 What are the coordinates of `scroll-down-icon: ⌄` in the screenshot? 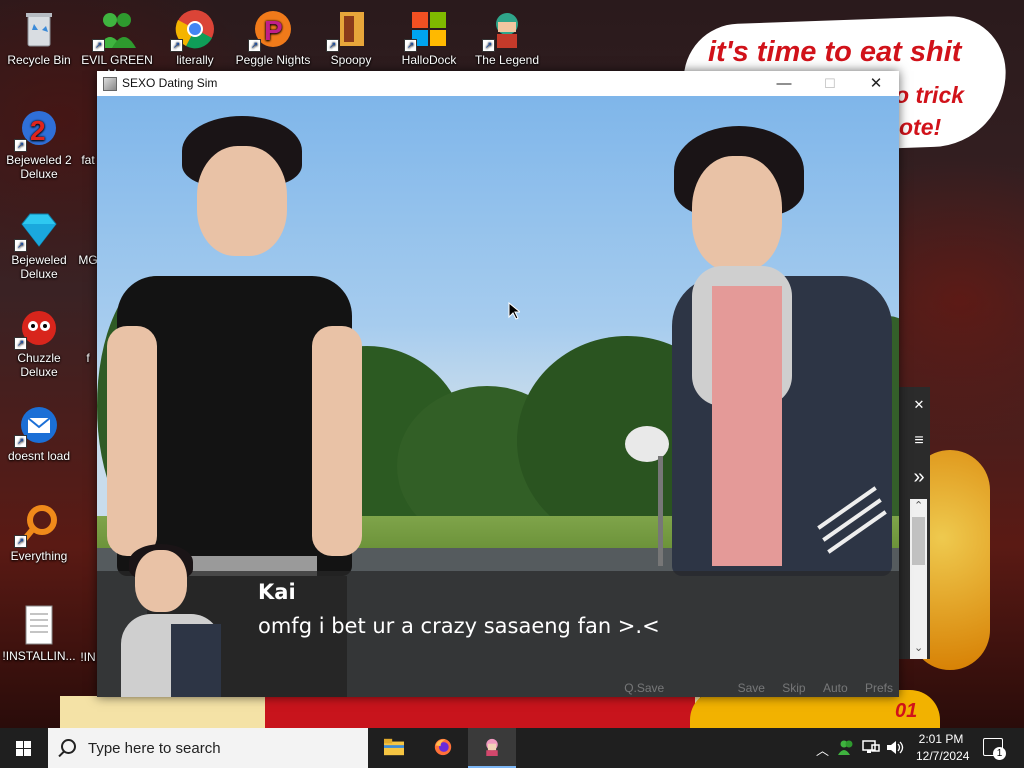 It's located at (918, 647).